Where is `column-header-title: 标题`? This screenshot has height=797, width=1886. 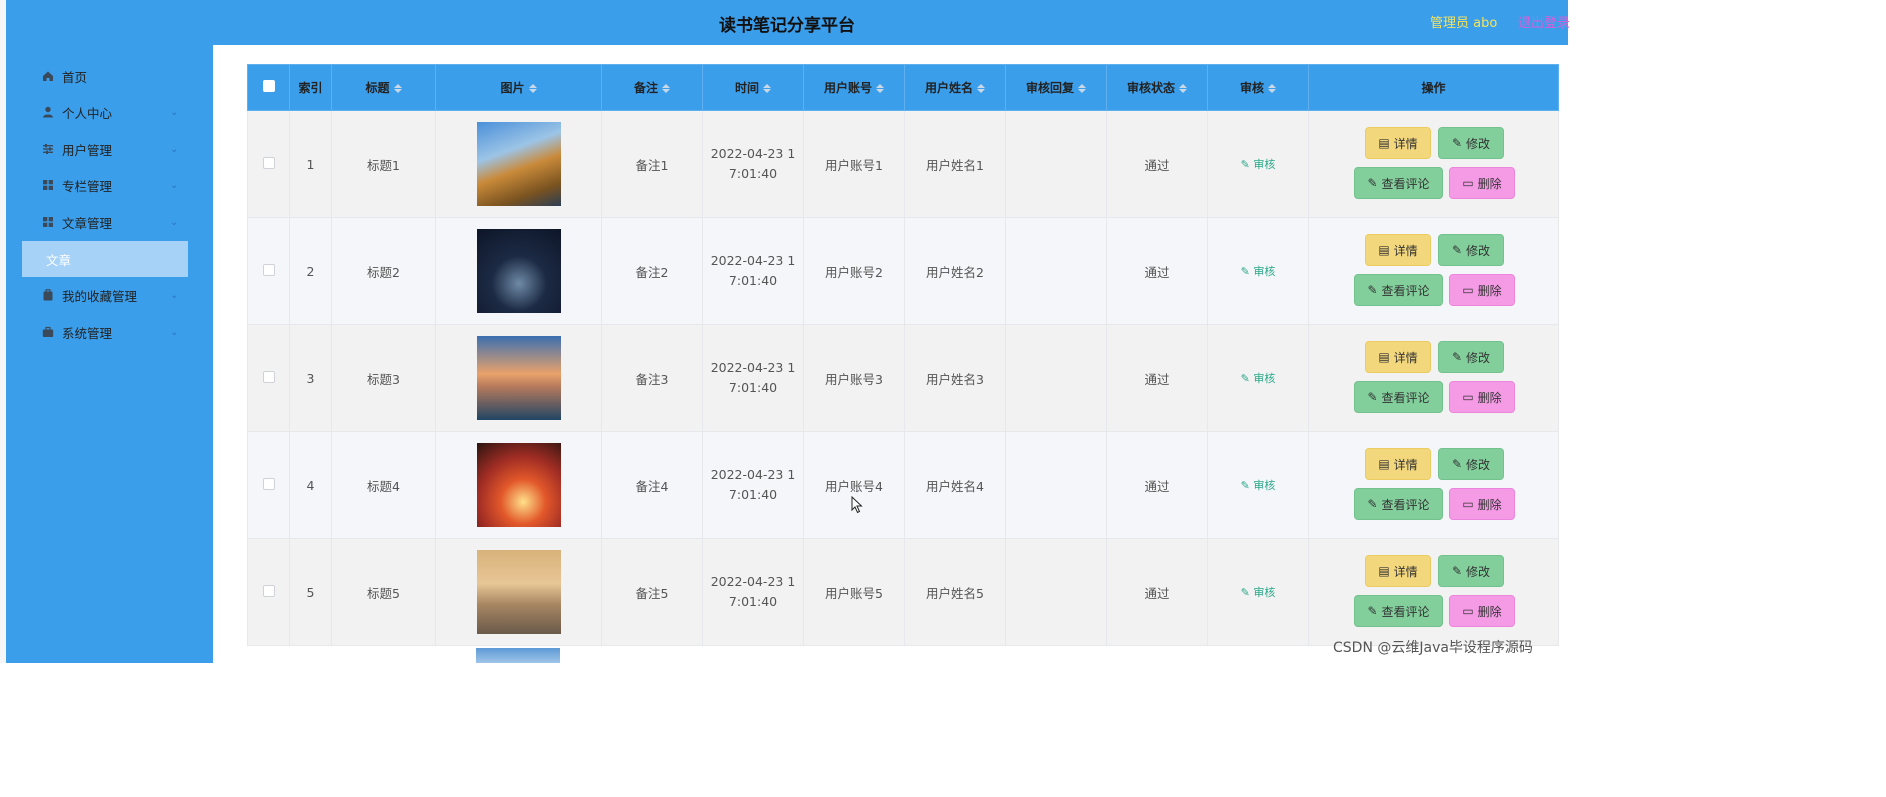
column-header-title: 标题 is located at coordinates (383, 87).